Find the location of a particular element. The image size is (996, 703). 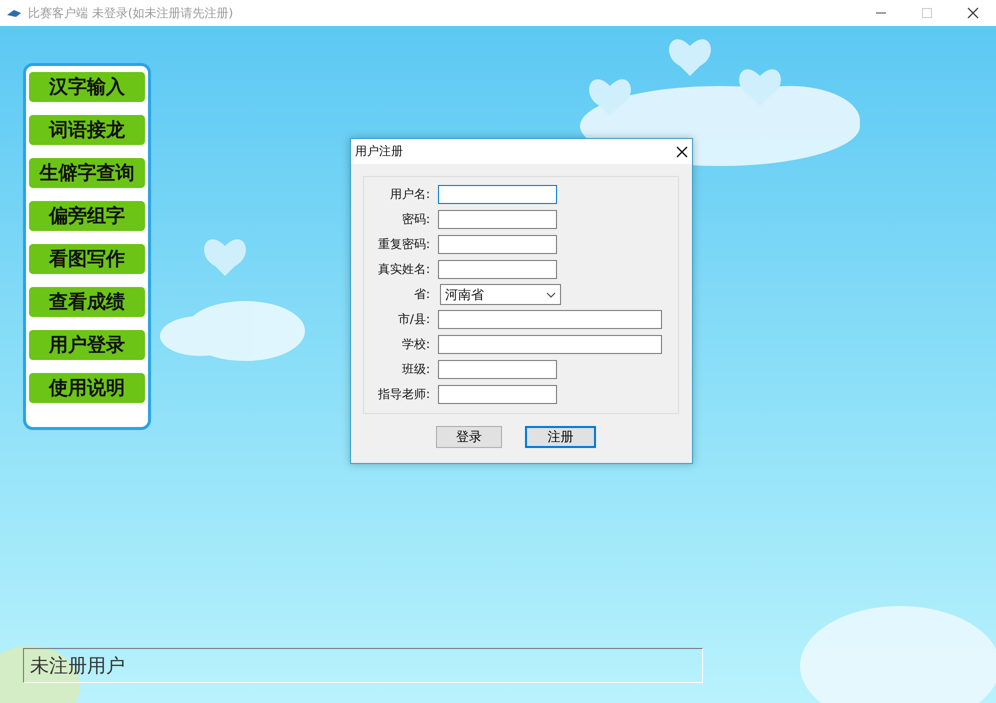

field-label: 用户名: is located at coordinates (409, 194).